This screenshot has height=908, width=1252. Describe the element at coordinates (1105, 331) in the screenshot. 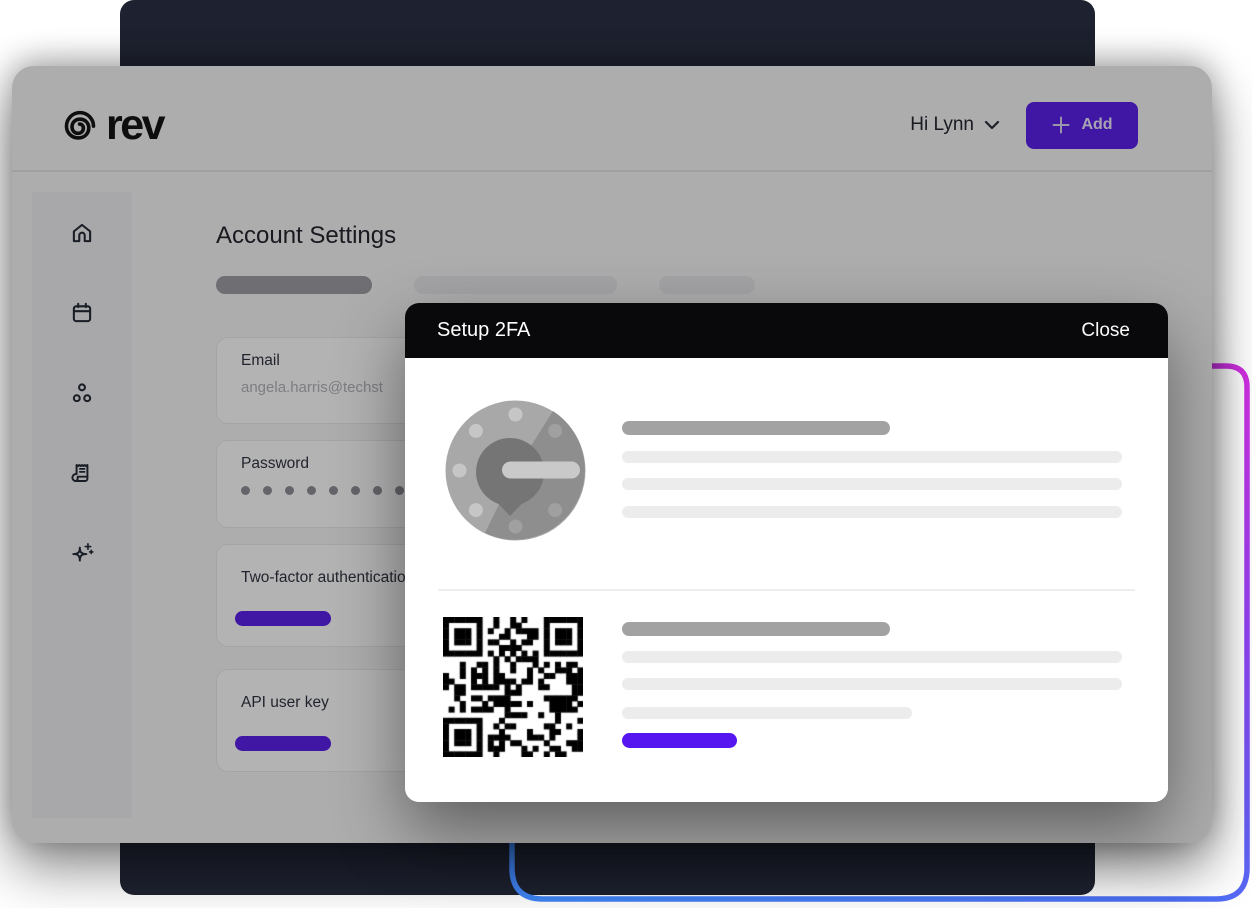

I see `close-button: Close` at that location.